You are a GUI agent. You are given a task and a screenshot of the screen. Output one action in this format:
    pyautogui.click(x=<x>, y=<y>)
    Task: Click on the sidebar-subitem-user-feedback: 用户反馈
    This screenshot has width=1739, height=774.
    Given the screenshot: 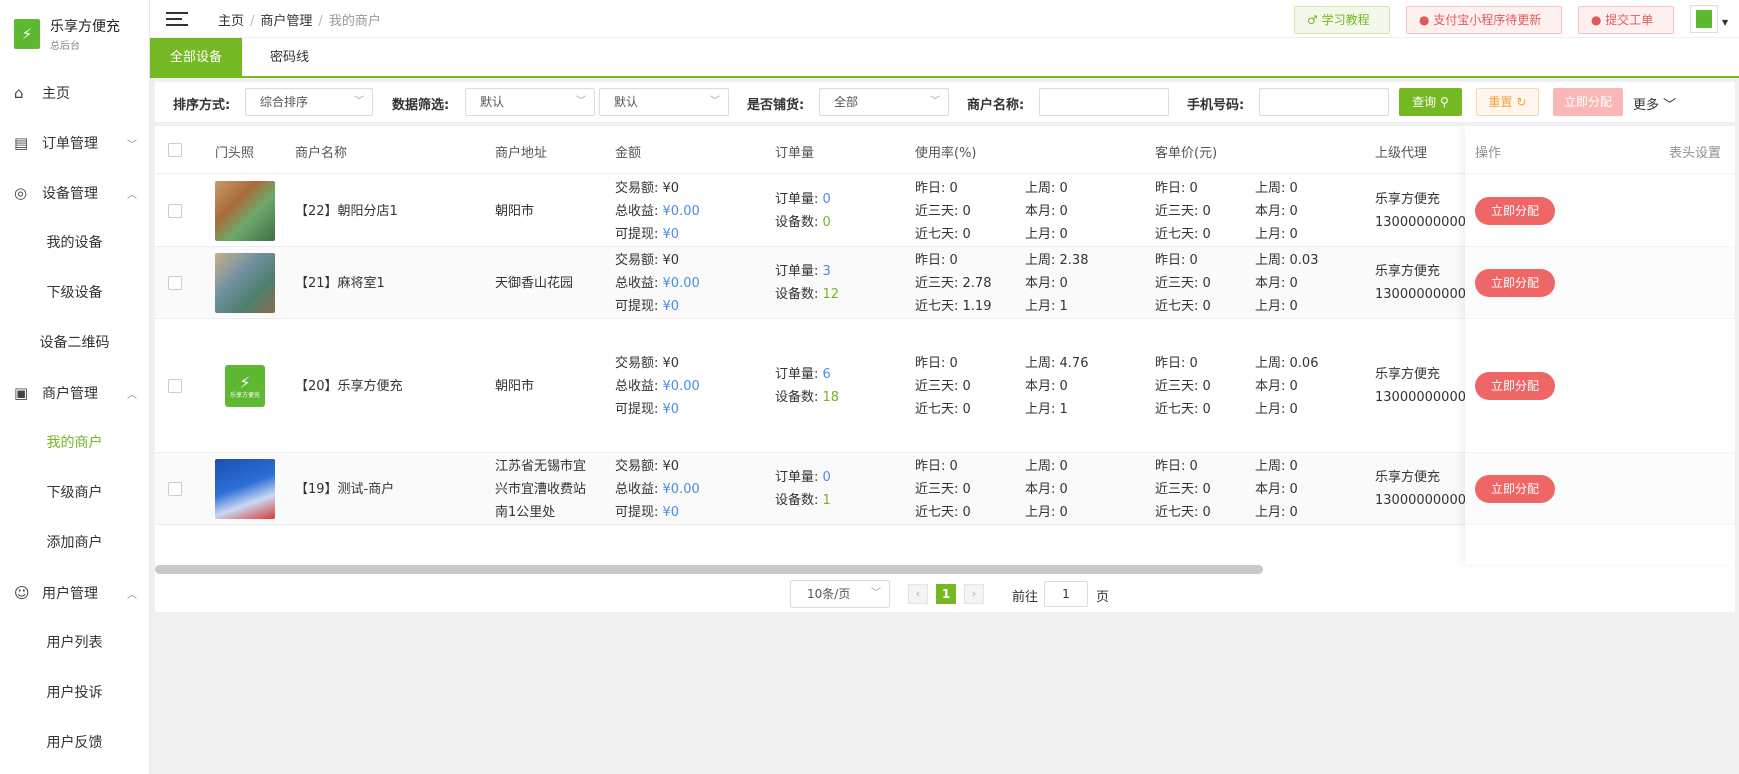 What is the action you would take?
    pyautogui.click(x=74, y=743)
    